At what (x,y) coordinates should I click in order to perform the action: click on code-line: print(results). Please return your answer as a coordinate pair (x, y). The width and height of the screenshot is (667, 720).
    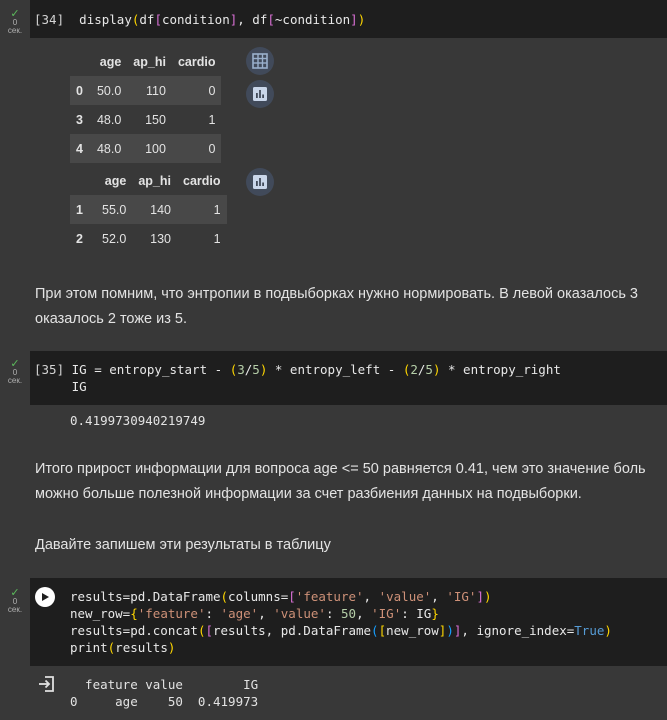
    Looking at the image, I should click on (123, 647).